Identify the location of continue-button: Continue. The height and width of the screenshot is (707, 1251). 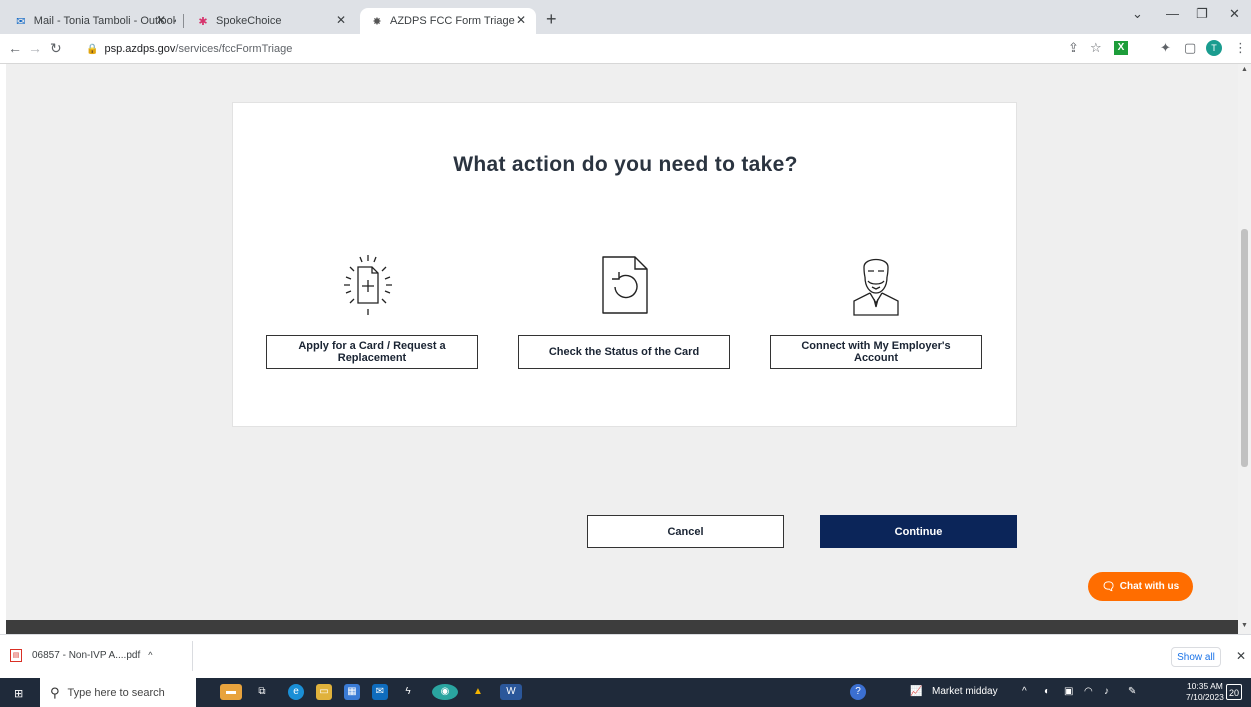
(918, 531).